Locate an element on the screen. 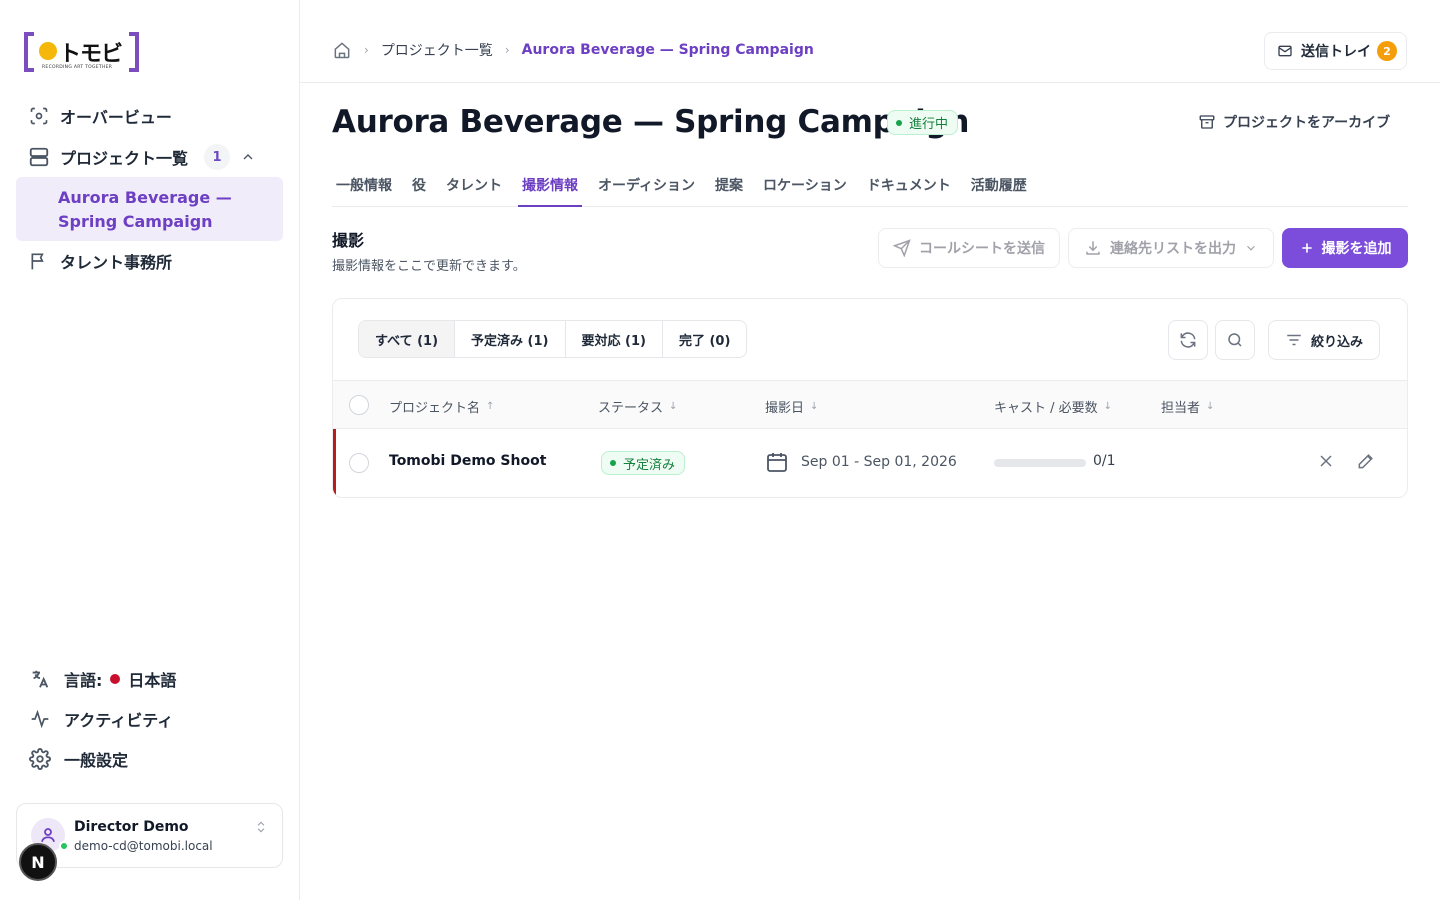  add-shoot-button: 撮影を追加 is located at coordinates (1345, 248).